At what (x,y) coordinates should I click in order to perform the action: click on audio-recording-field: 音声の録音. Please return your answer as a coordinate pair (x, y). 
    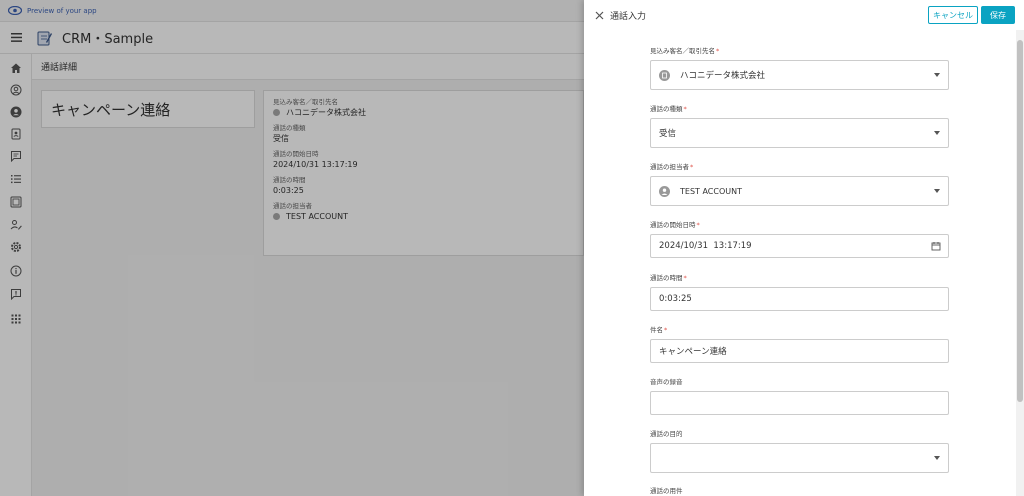
    Looking at the image, I should click on (799, 396).